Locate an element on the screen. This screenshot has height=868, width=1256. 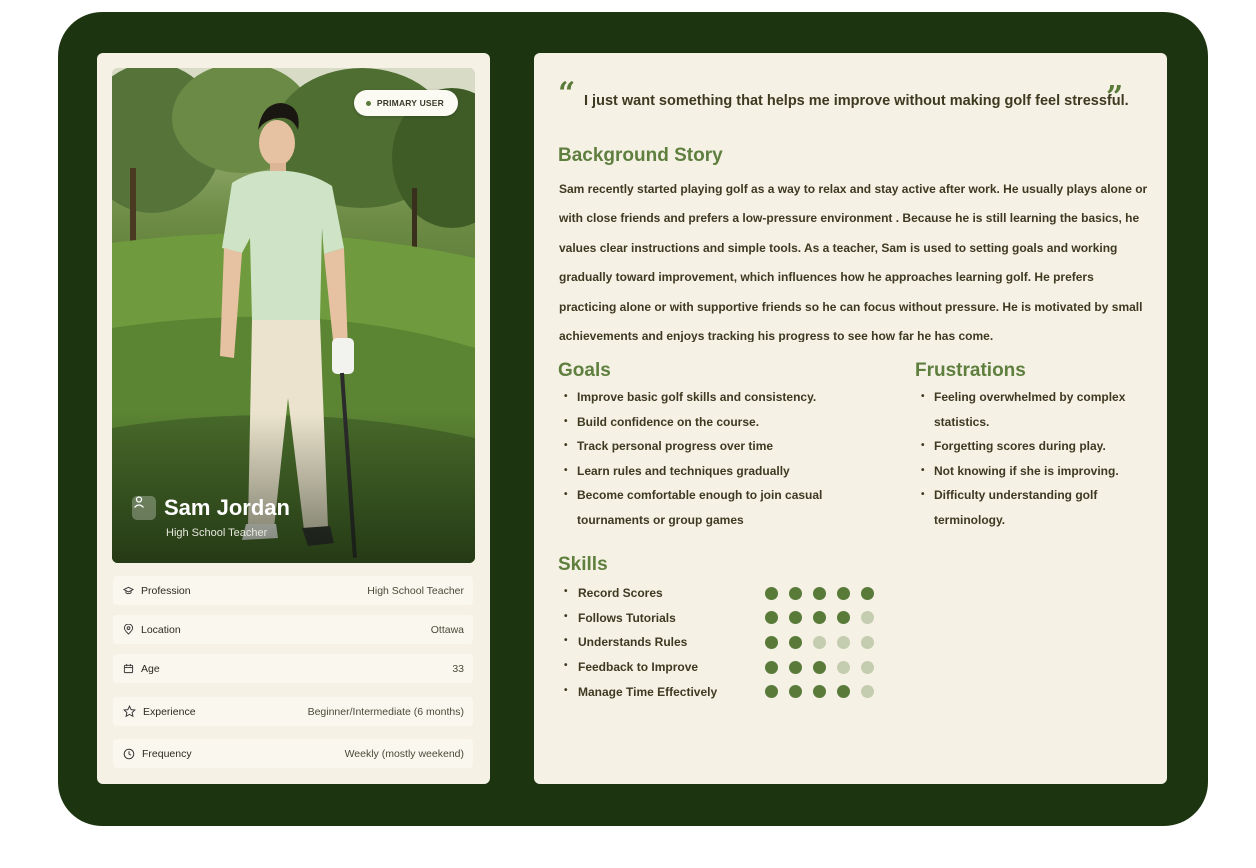
person-icon is located at coordinates (144, 508).